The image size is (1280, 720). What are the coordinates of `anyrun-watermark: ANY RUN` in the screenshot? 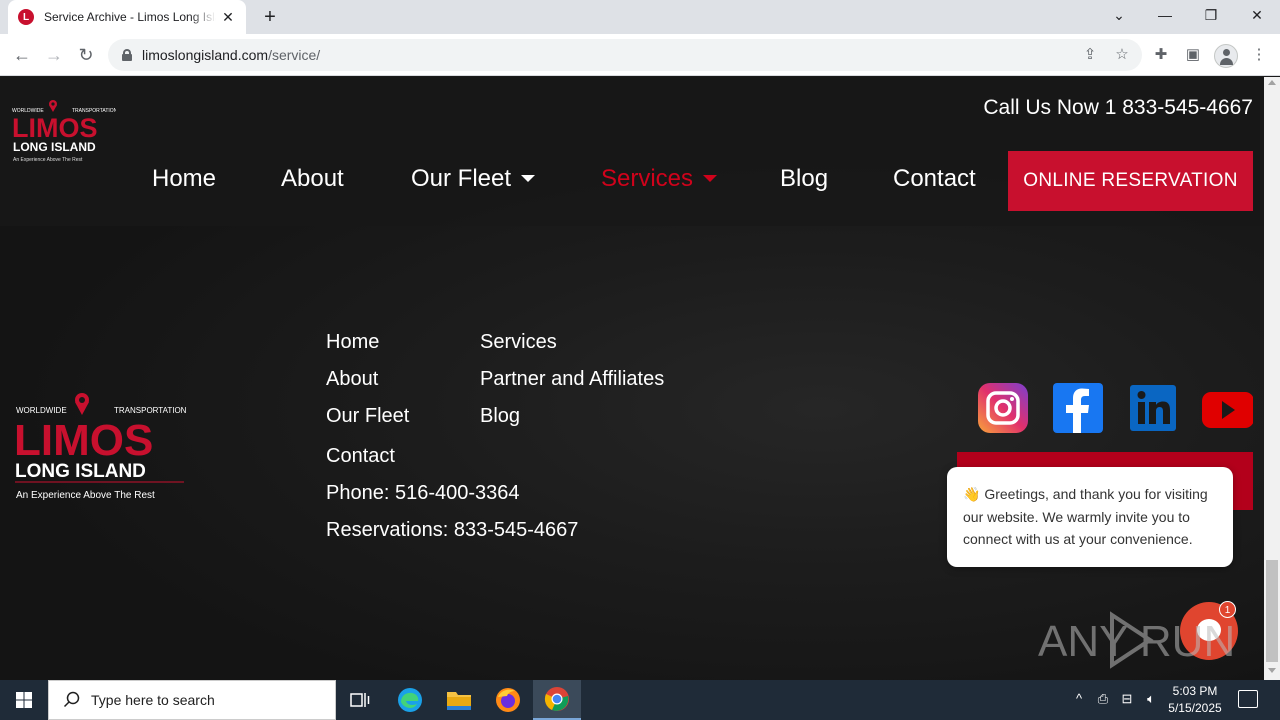 It's located at (1136, 640).